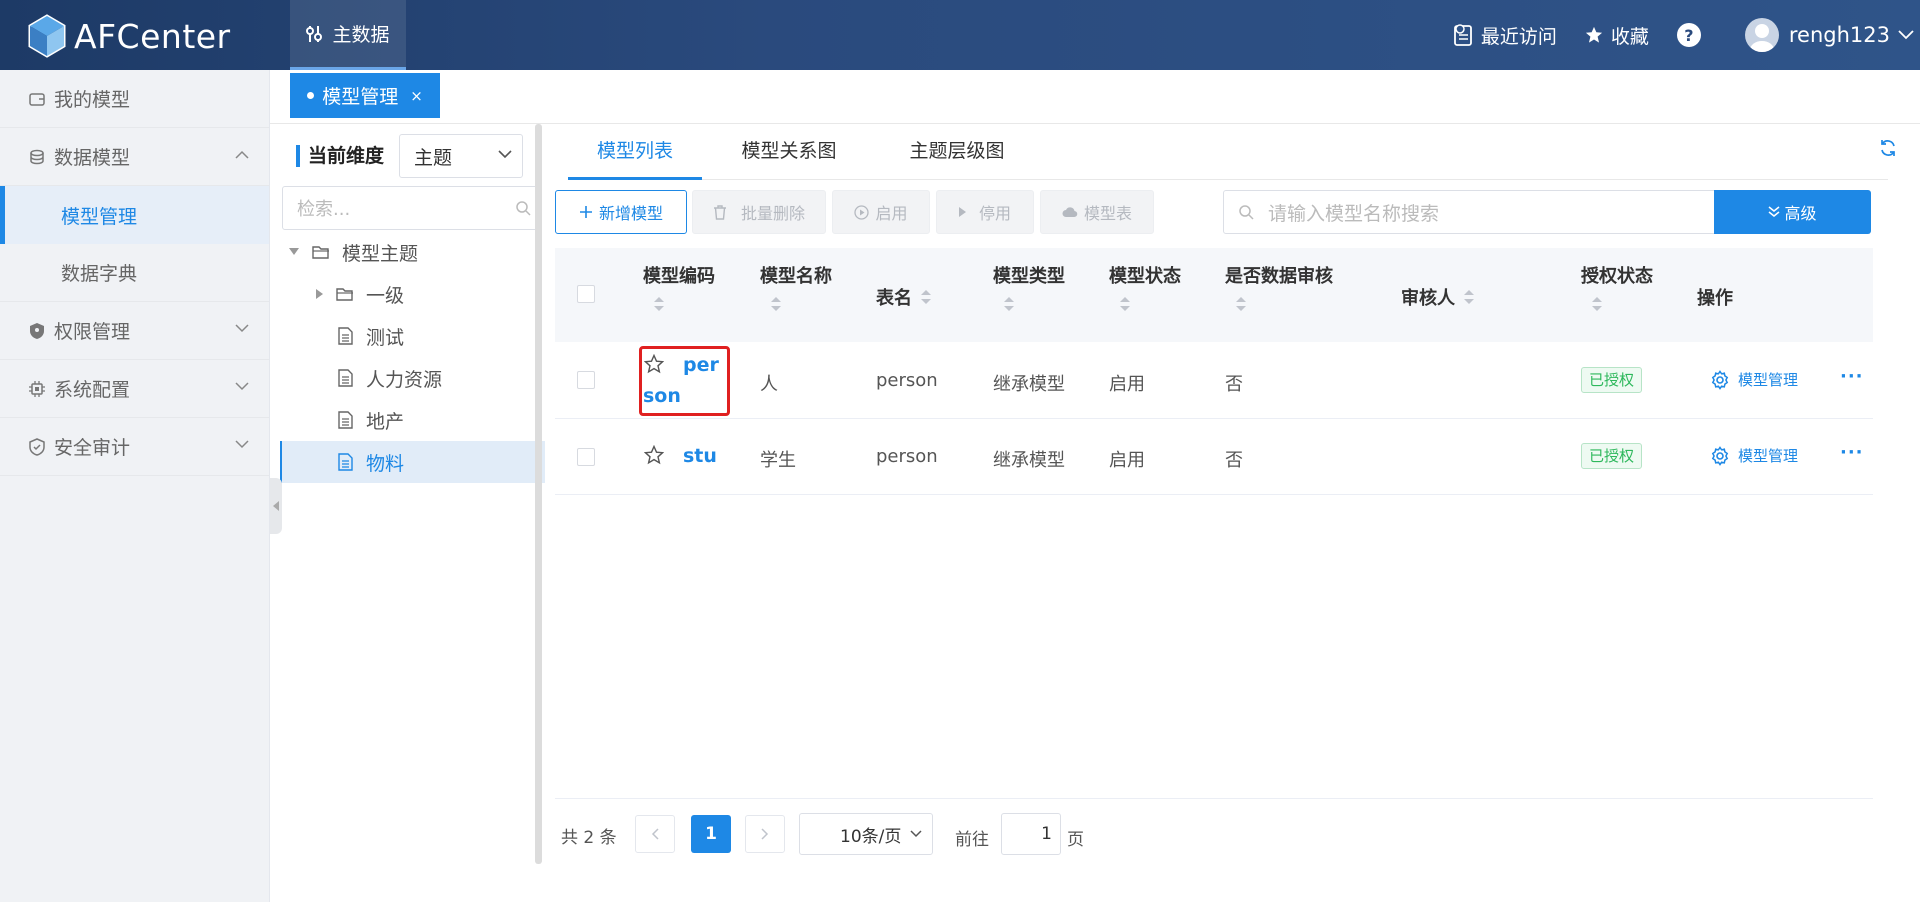  What do you see at coordinates (412, 294) in the screenshot?
I see `tree-node-level-one: 一级` at bounding box center [412, 294].